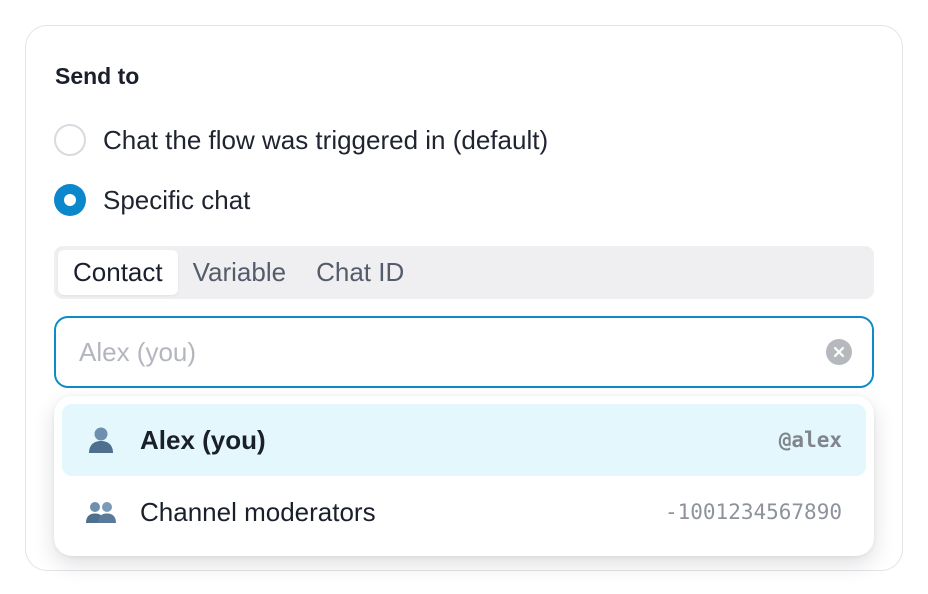 This screenshot has width=928, height=594. Describe the element at coordinates (97, 76) in the screenshot. I see `section-title: Send to` at that location.